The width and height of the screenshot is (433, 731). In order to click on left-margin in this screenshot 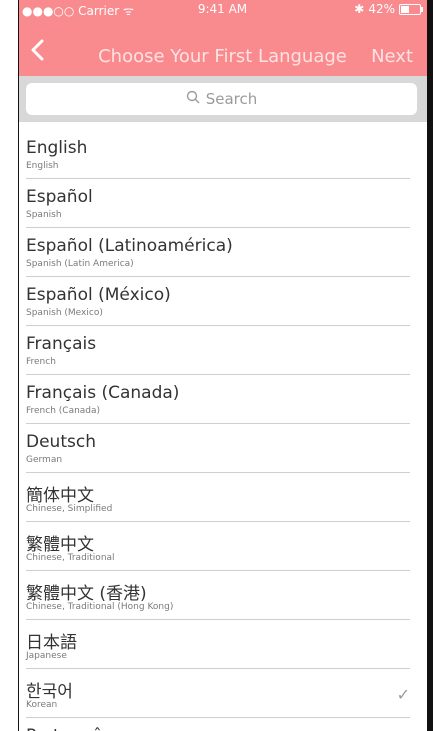, I will do `click(9, 365)`.